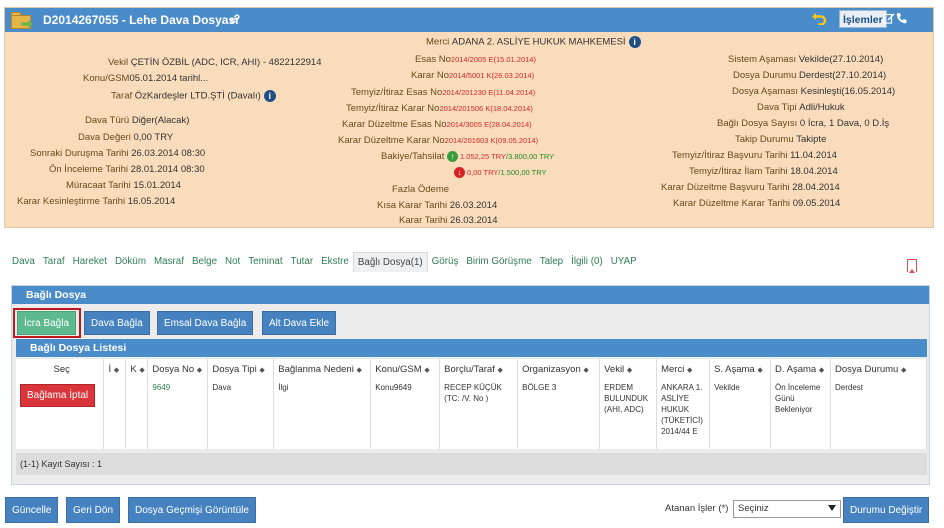 This screenshot has width=944, height=528. What do you see at coordinates (178, 369) in the screenshot?
I see `col-dosya-no: Dosya No ◆` at bounding box center [178, 369].